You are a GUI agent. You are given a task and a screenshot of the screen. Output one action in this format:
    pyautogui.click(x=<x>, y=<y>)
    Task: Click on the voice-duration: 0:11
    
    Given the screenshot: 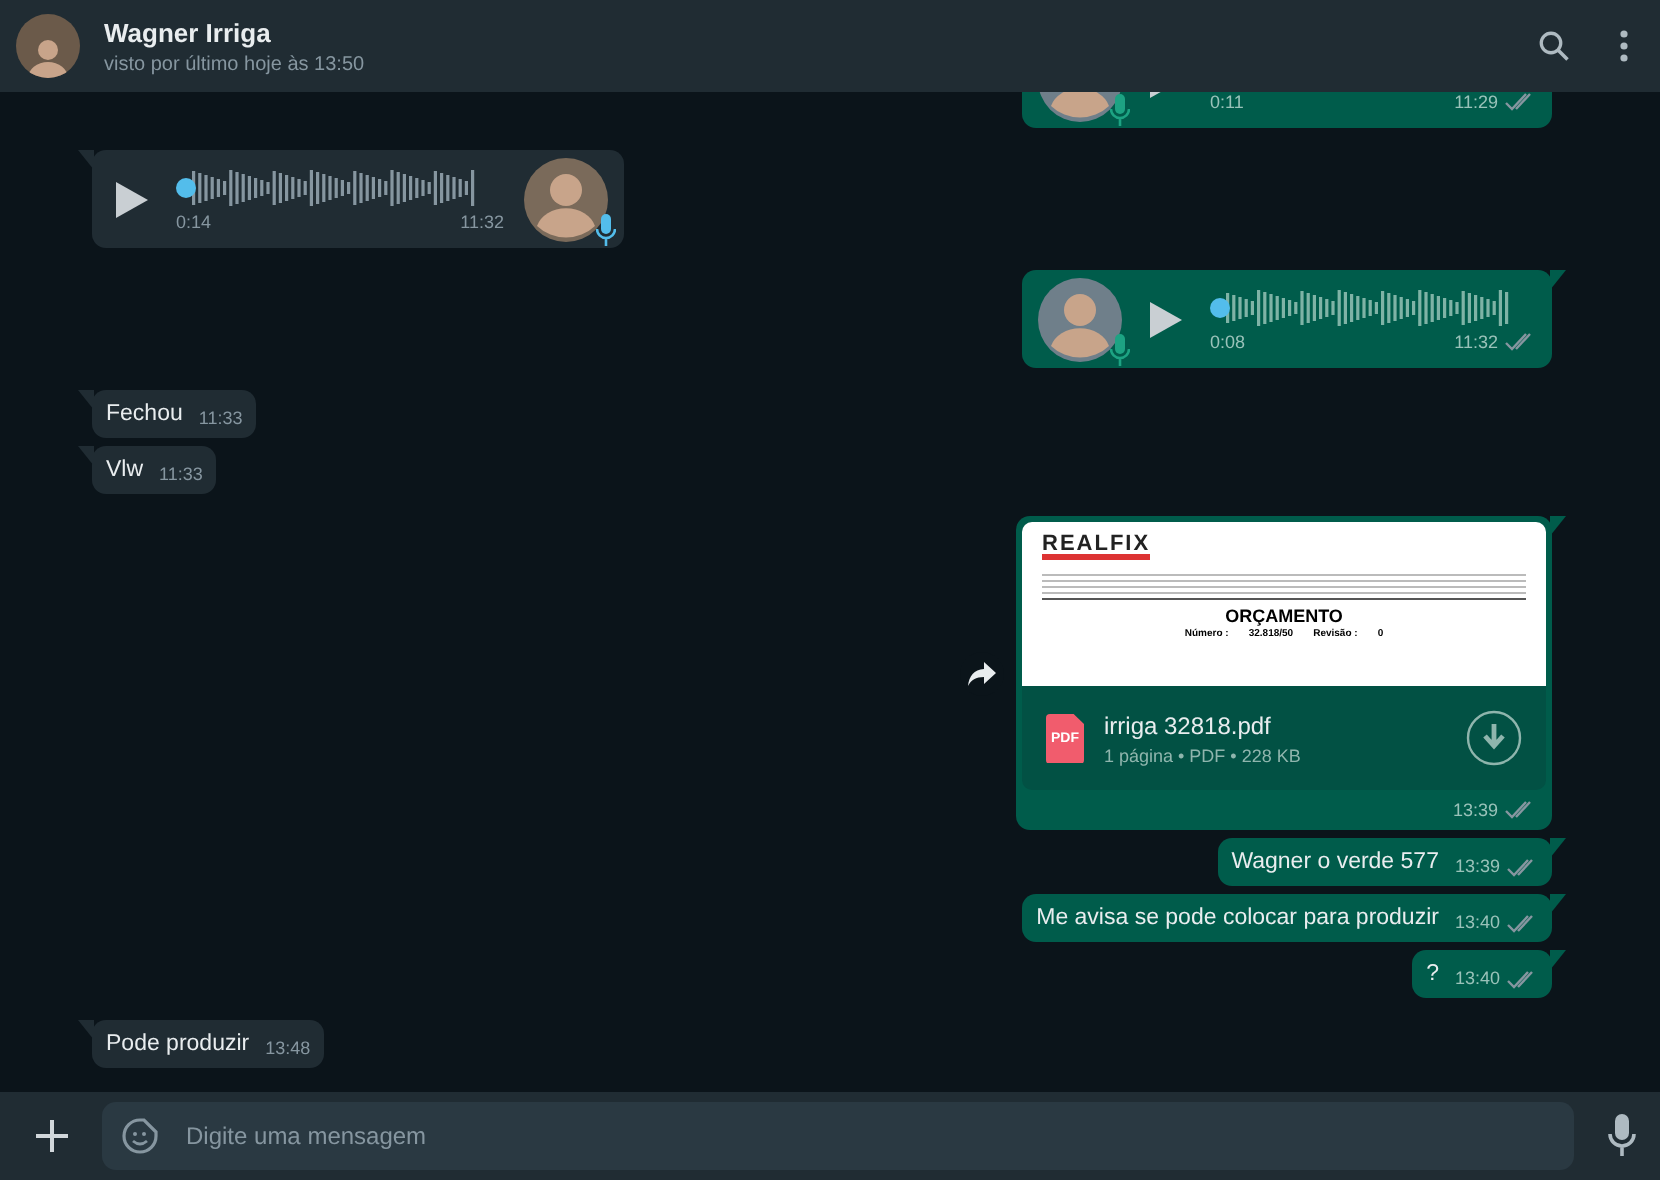 What is the action you would take?
    pyautogui.click(x=1227, y=102)
    